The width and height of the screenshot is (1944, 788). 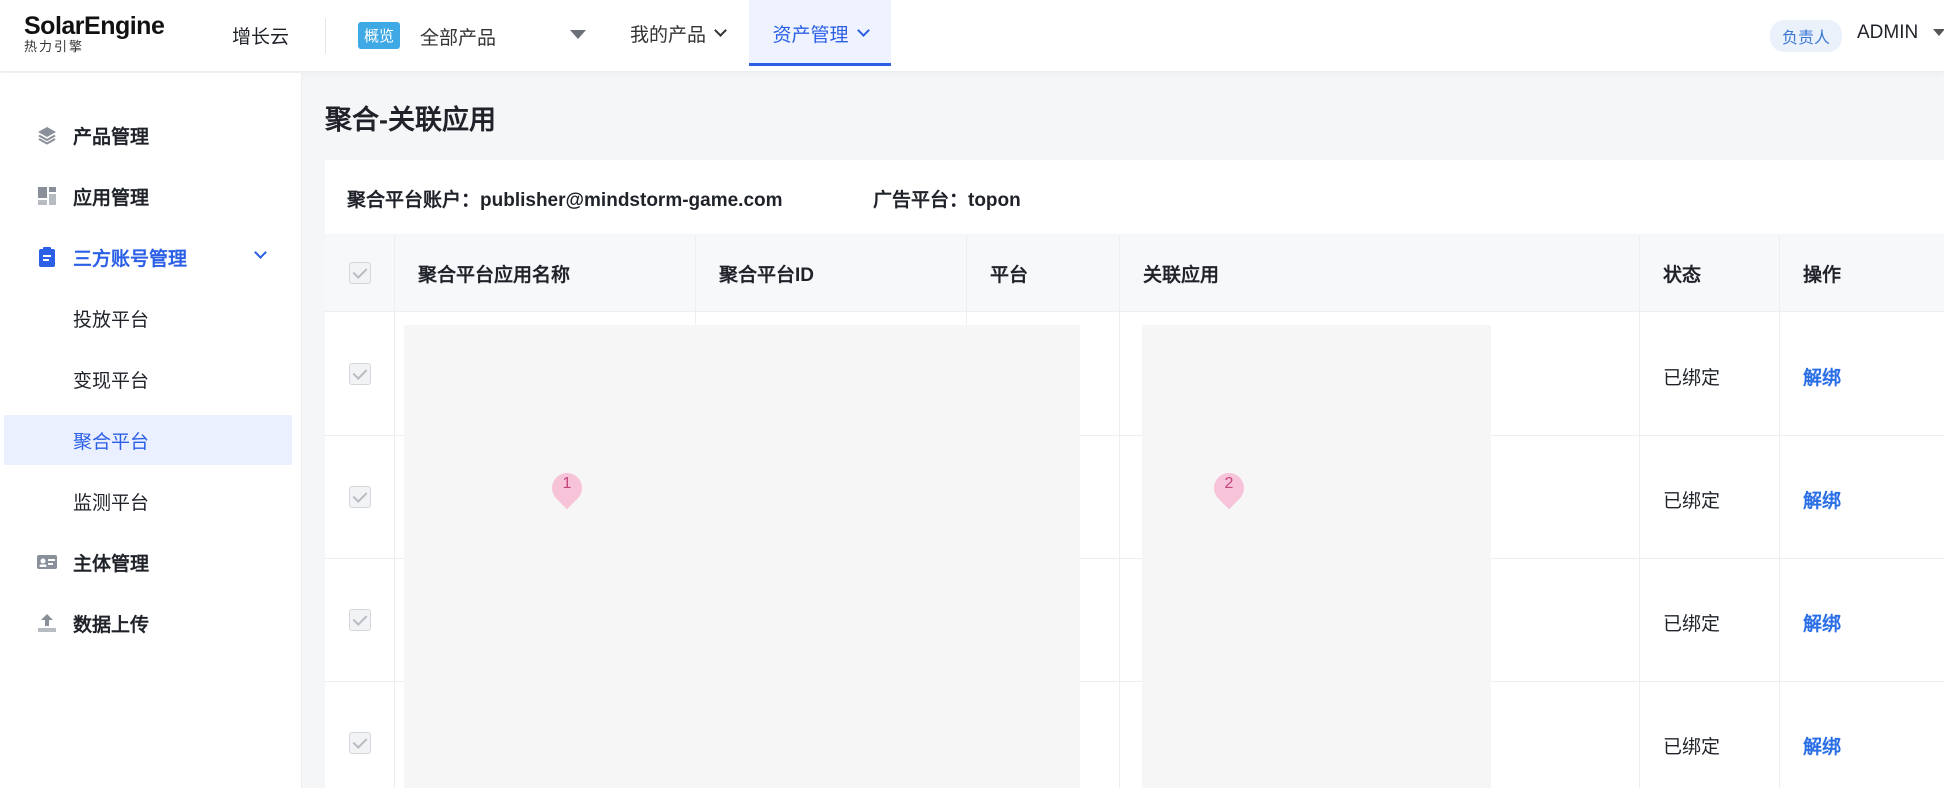 What do you see at coordinates (1682, 273) in the screenshot?
I see `column-header-status: 状态` at bounding box center [1682, 273].